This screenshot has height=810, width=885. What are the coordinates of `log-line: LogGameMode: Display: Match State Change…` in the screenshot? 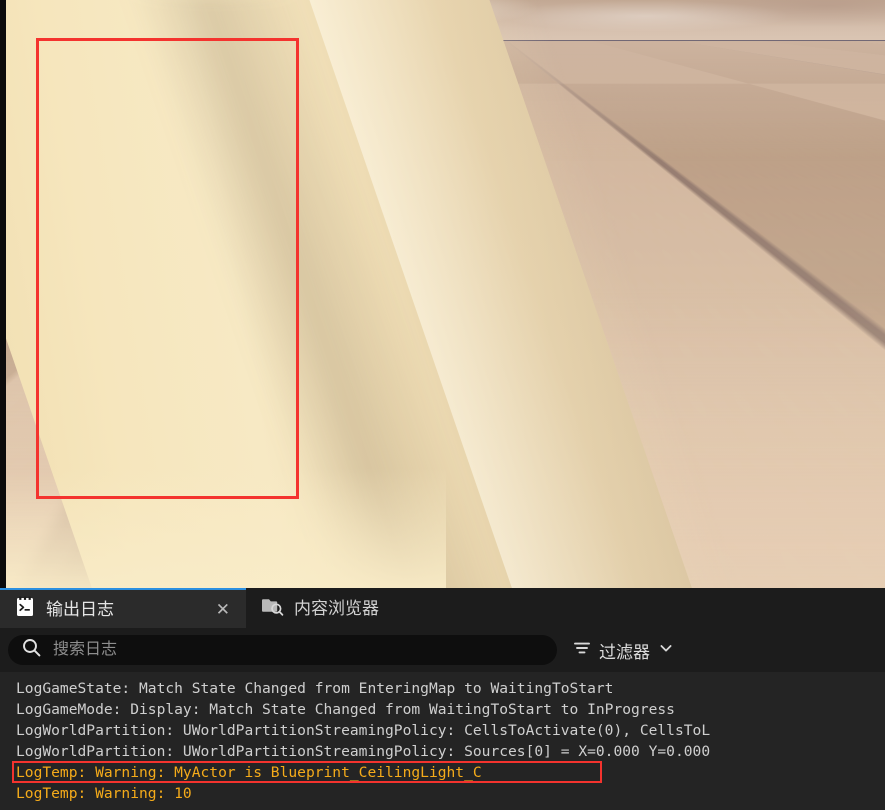 It's located at (442, 709).